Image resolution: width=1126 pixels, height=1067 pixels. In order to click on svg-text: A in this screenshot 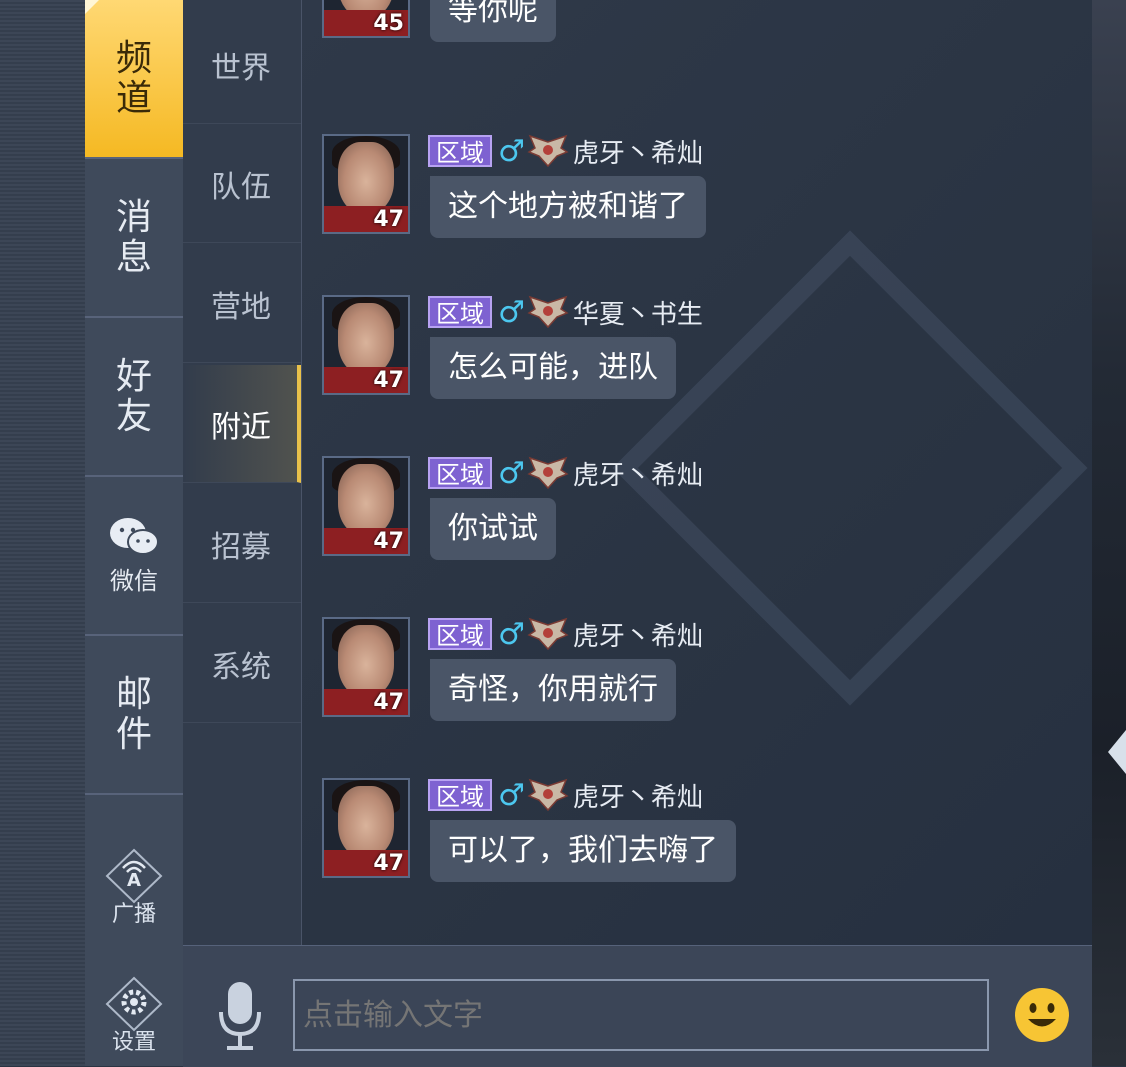, I will do `click(134, 880)`.